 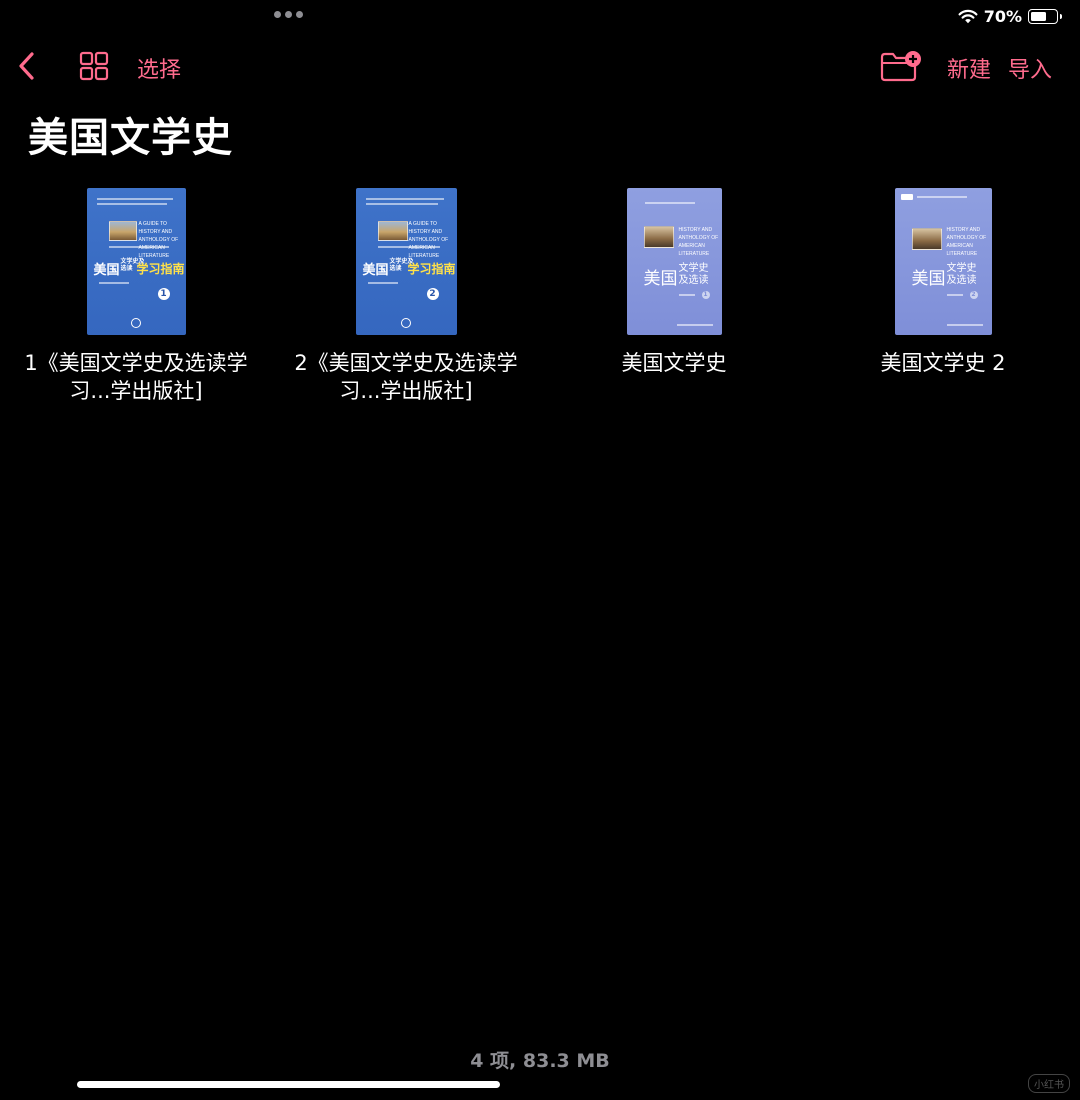 What do you see at coordinates (1049, 1083) in the screenshot?
I see `watermark: 小红书` at bounding box center [1049, 1083].